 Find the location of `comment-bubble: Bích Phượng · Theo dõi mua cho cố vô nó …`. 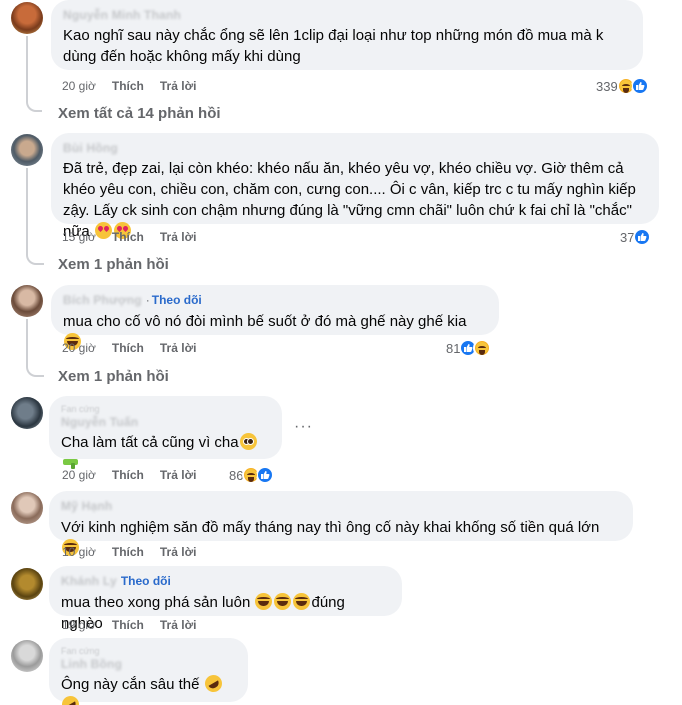

comment-bubble: Bích Phượng · Theo dõi mua cho cố vô nó … is located at coordinates (275, 317).